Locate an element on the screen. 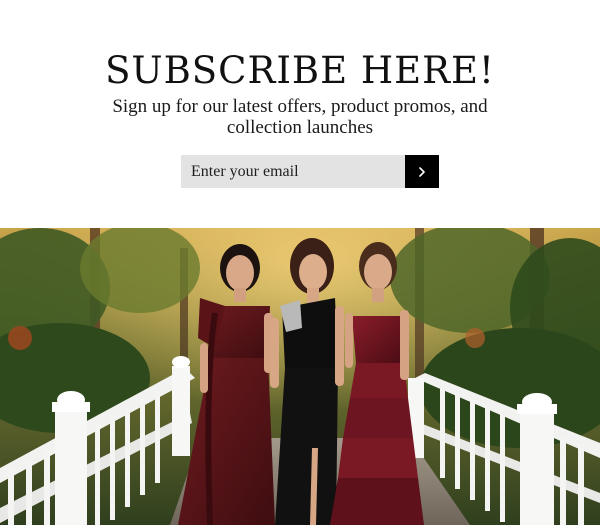 Image resolution: width=600 pixels, height=525 pixels. chevron-right-icon is located at coordinates (422, 171).